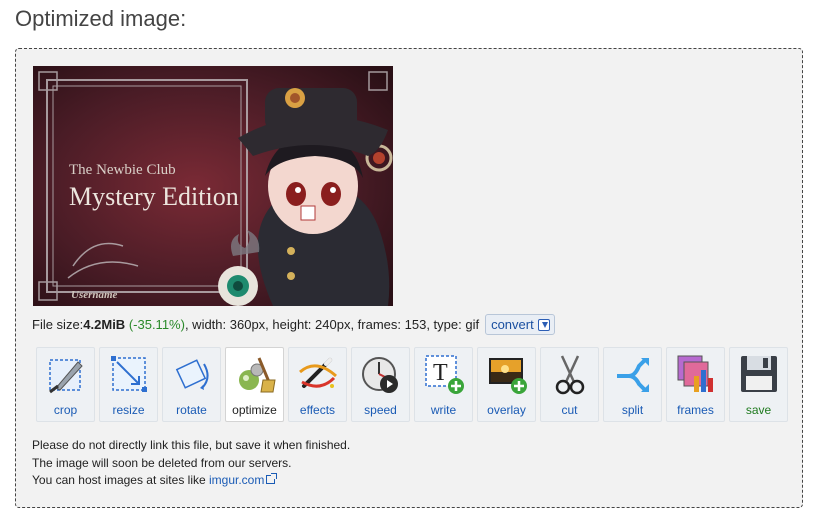  What do you see at coordinates (512, 324) in the screenshot?
I see `convert-label: convert` at bounding box center [512, 324].